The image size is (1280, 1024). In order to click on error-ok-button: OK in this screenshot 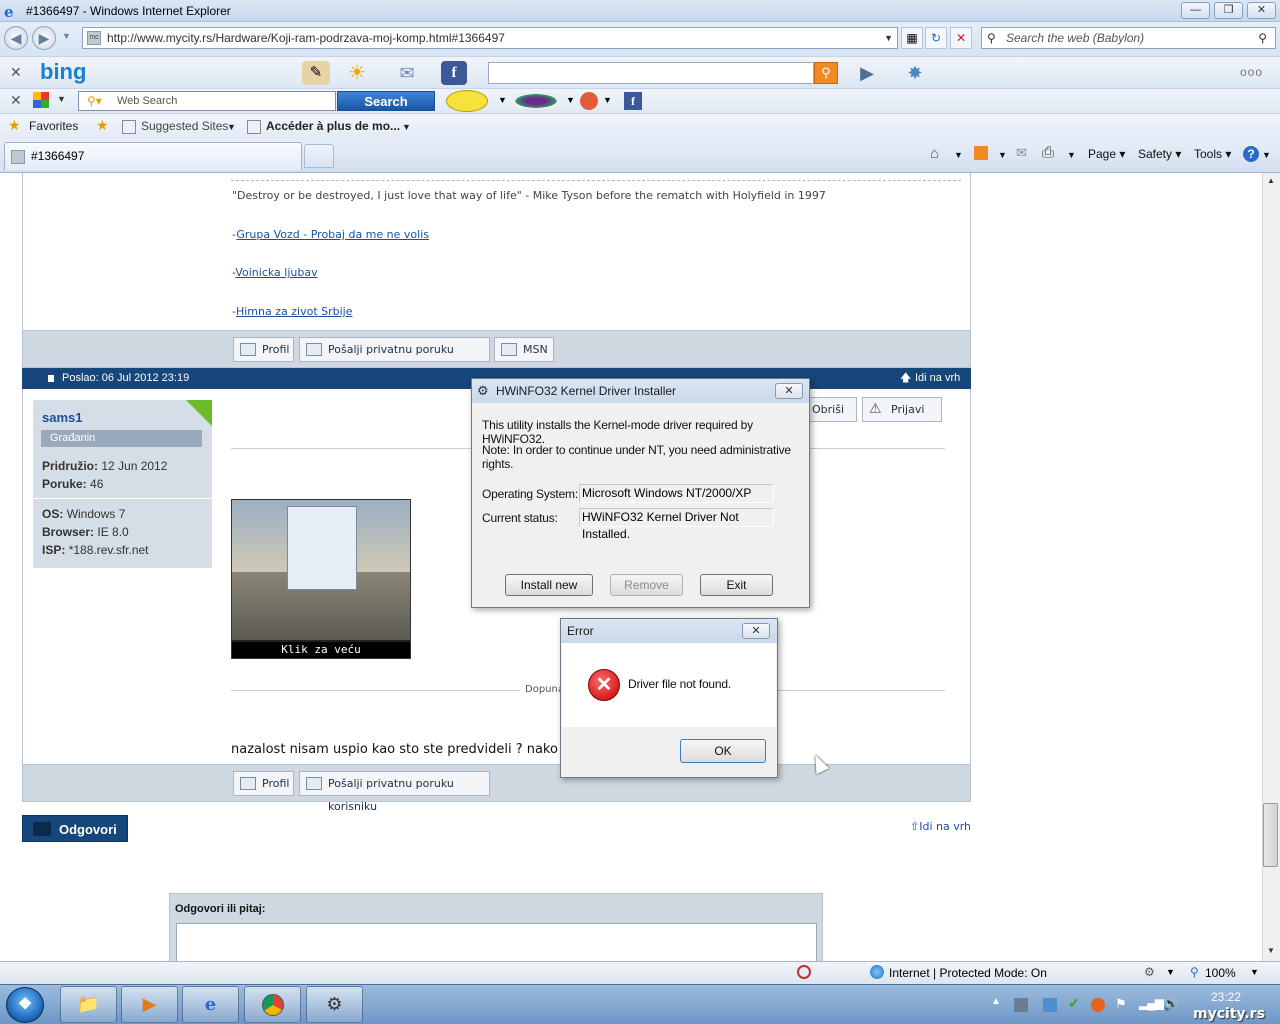, I will do `click(723, 751)`.